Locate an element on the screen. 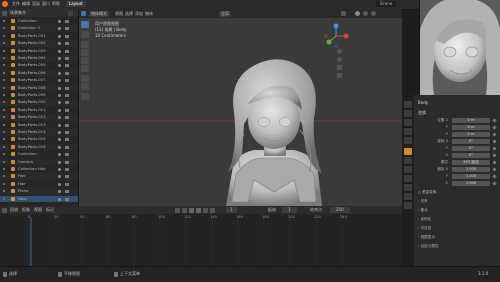 The image size is (500, 282). scene-selector: Scene is located at coordinates (386, 4).